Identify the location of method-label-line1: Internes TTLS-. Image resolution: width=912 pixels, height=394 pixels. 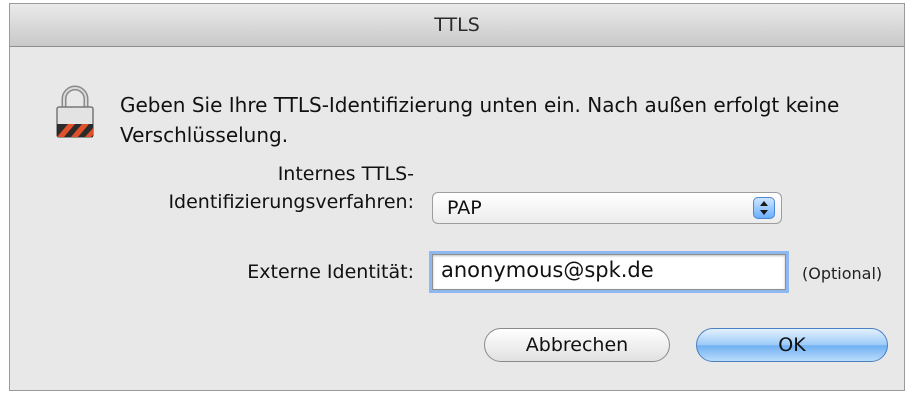
(345, 174).